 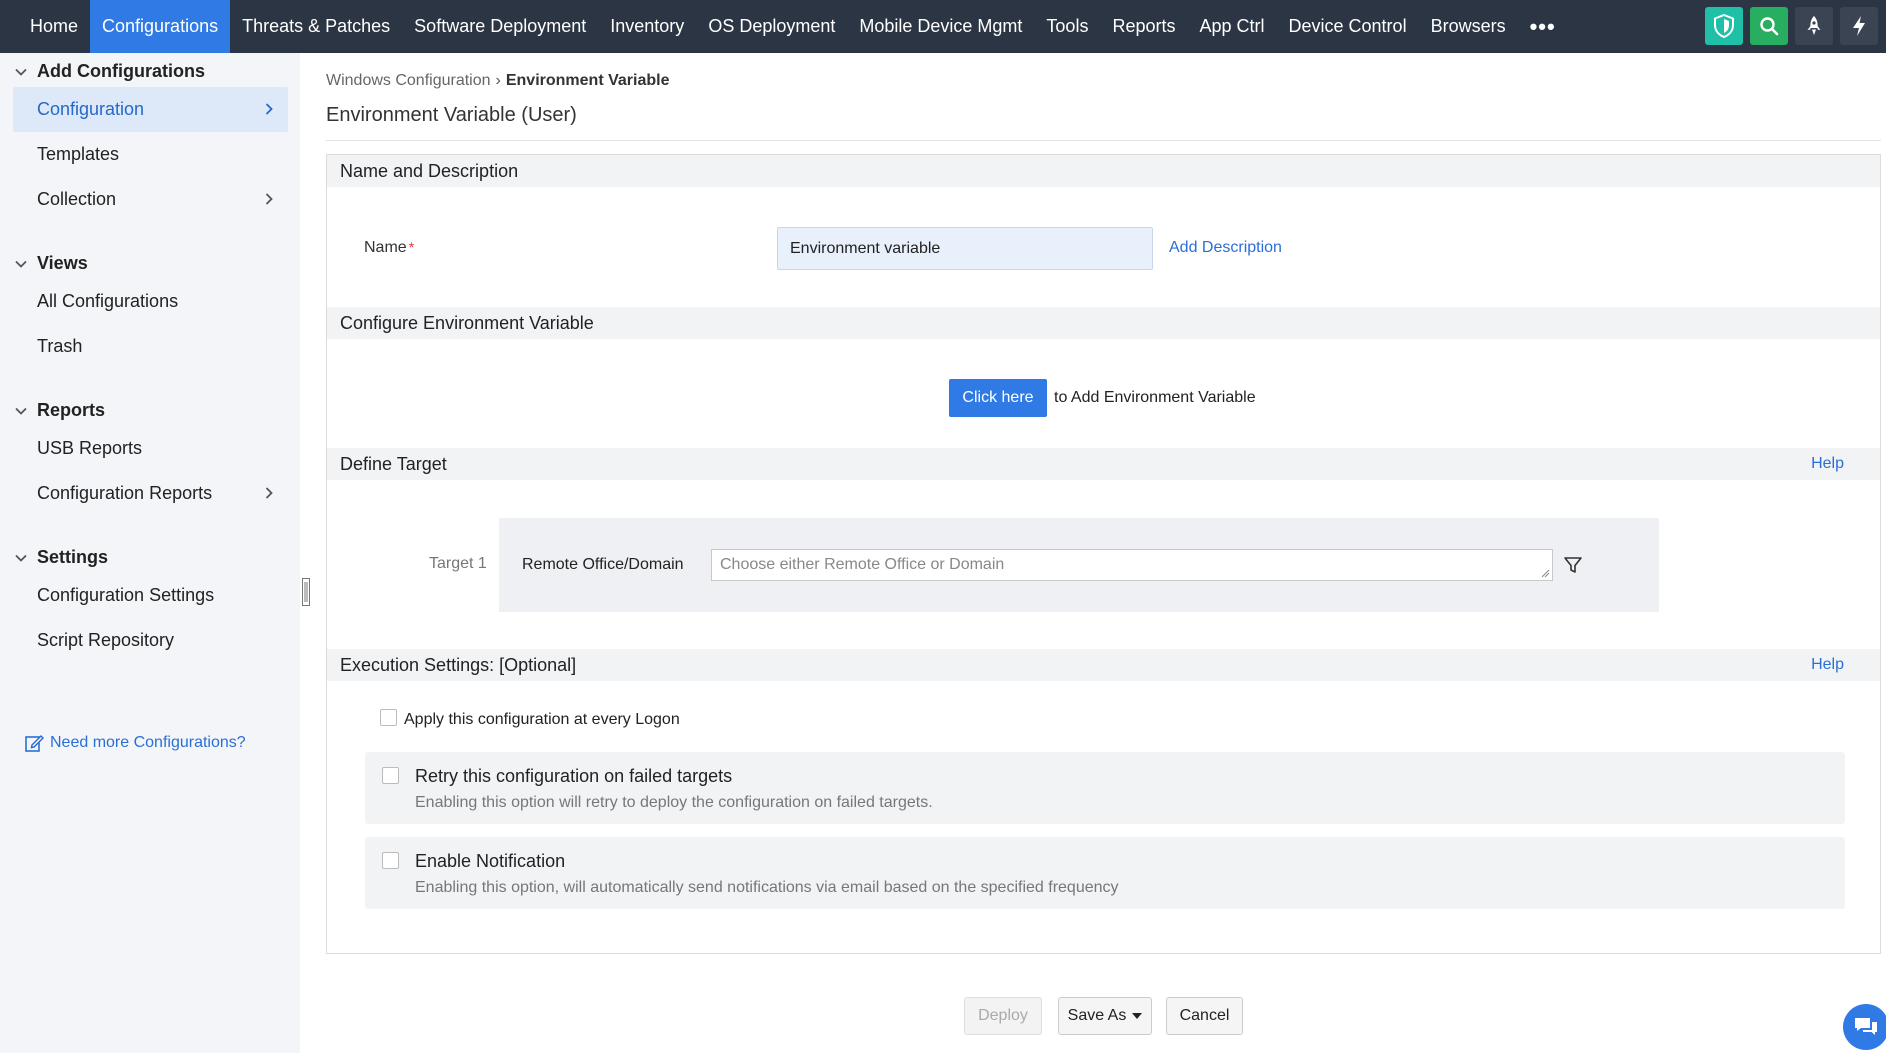 What do you see at coordinates (150, 154) in the screenshot?
I see `sidebar-item-templates: Templates` at bounding box center [150, 154].